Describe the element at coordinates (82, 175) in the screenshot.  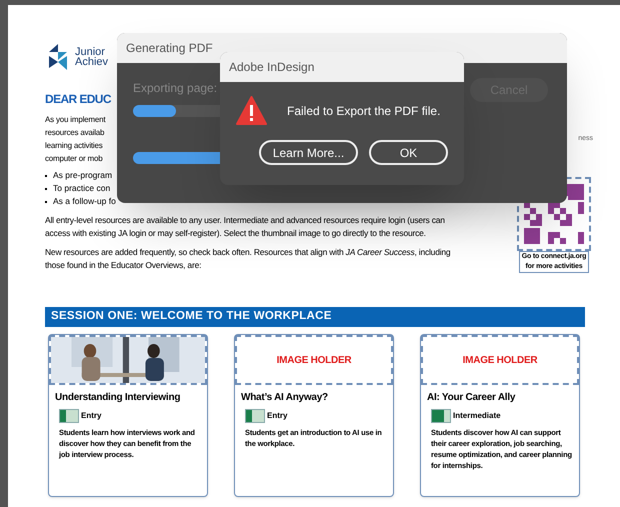
I see `bullet-text: As pre-program` at that location.